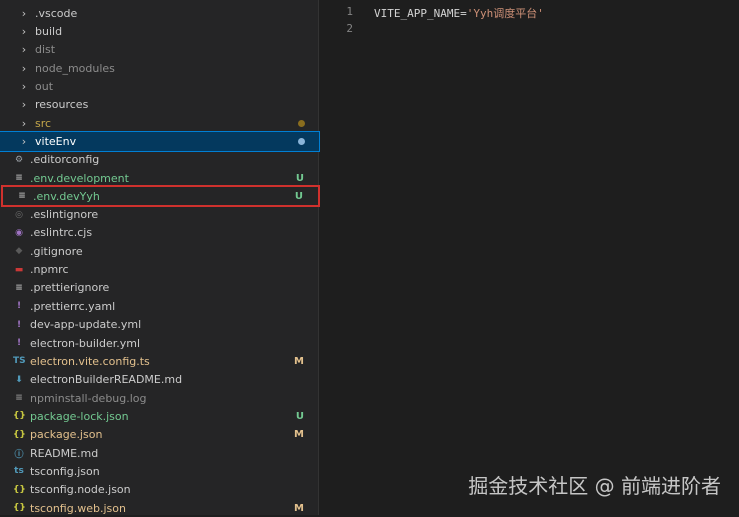 This screenshot has width=739, height=517. Describe the element at coordinates (65, 471) in the screenshot. I see `item-label: tsconfig.json` at that location.